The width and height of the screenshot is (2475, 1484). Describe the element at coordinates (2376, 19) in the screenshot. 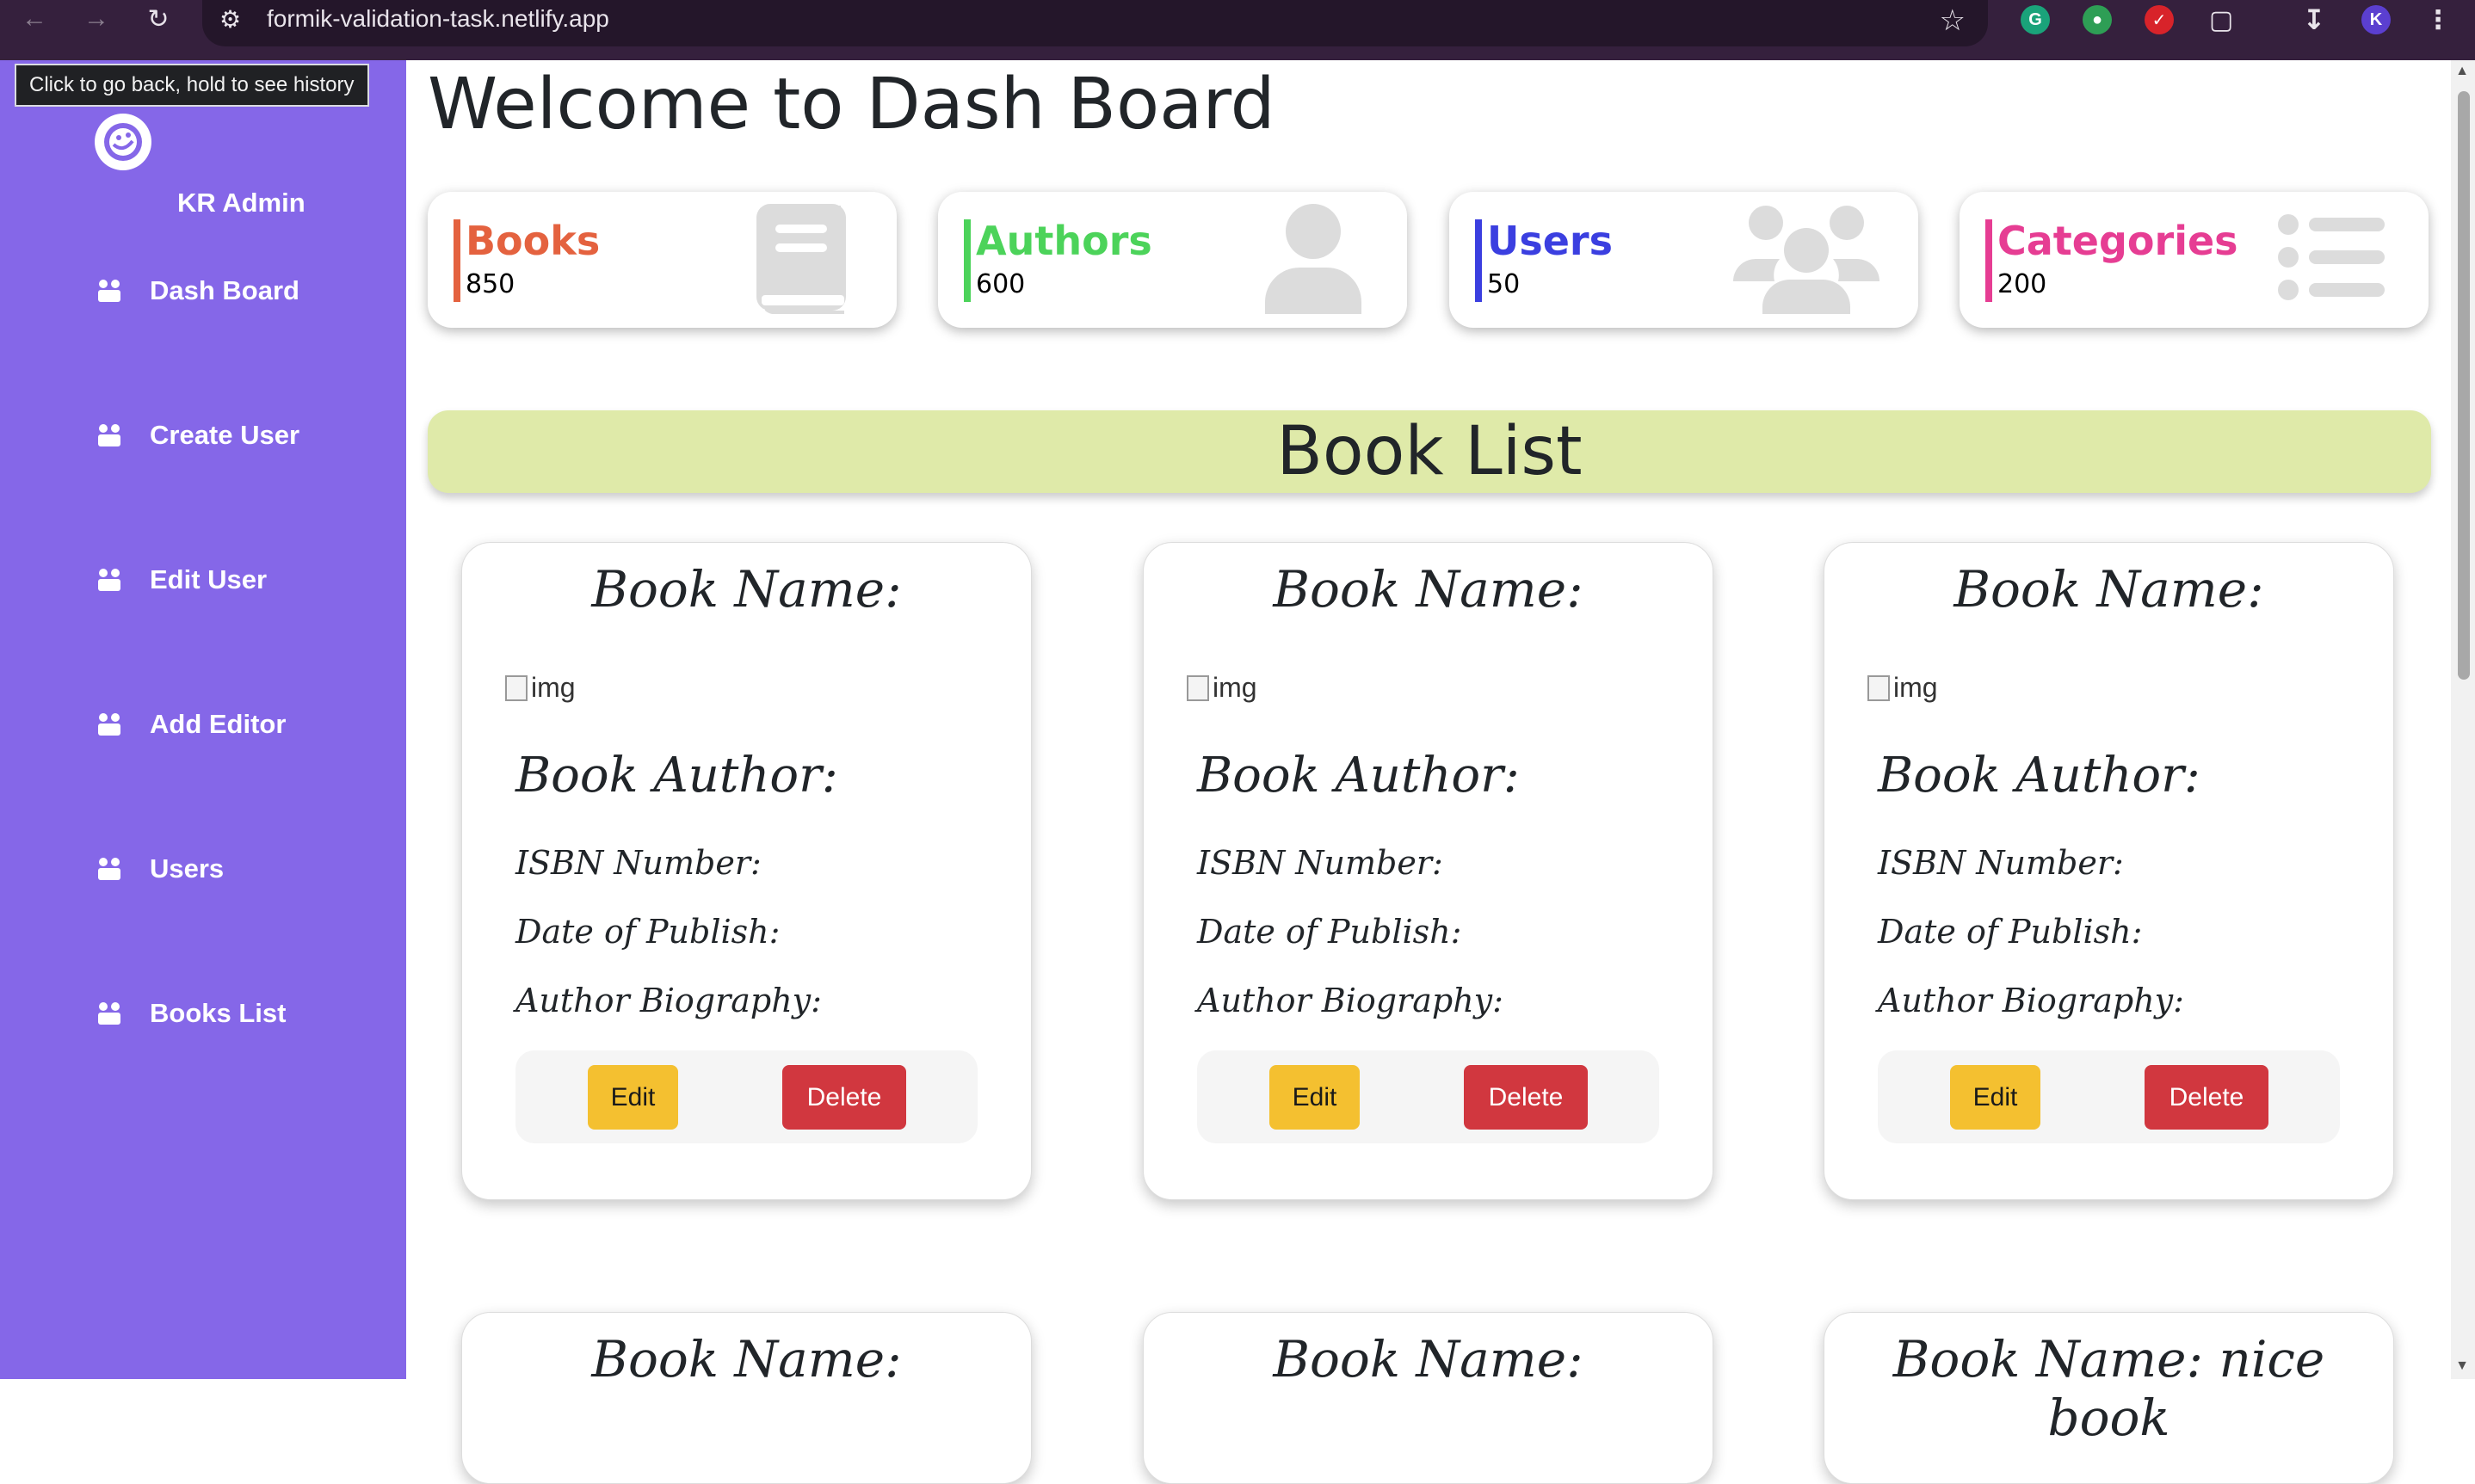

I see `profile-avatar: K` at that location.